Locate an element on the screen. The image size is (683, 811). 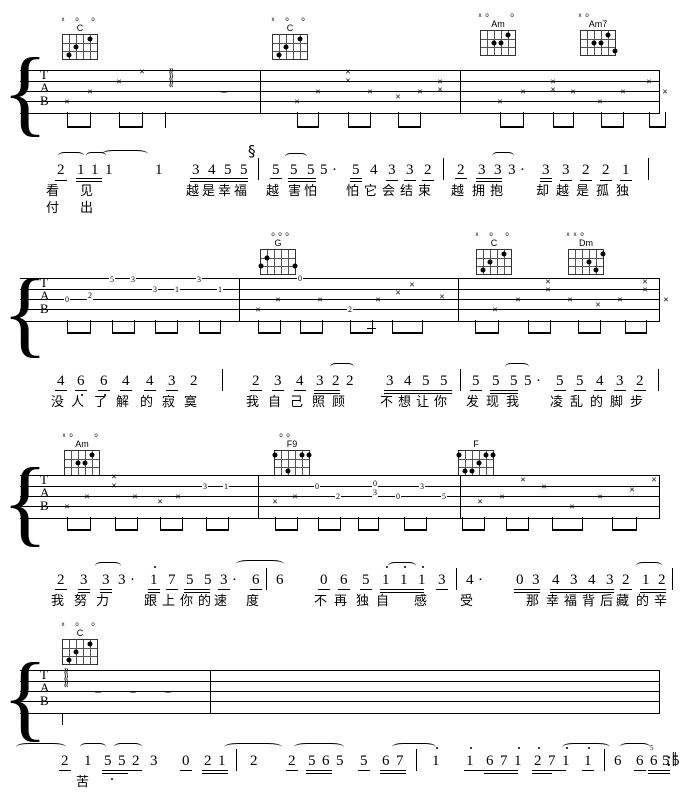
lyric-char: 是 is located at coordinates (583, 191).